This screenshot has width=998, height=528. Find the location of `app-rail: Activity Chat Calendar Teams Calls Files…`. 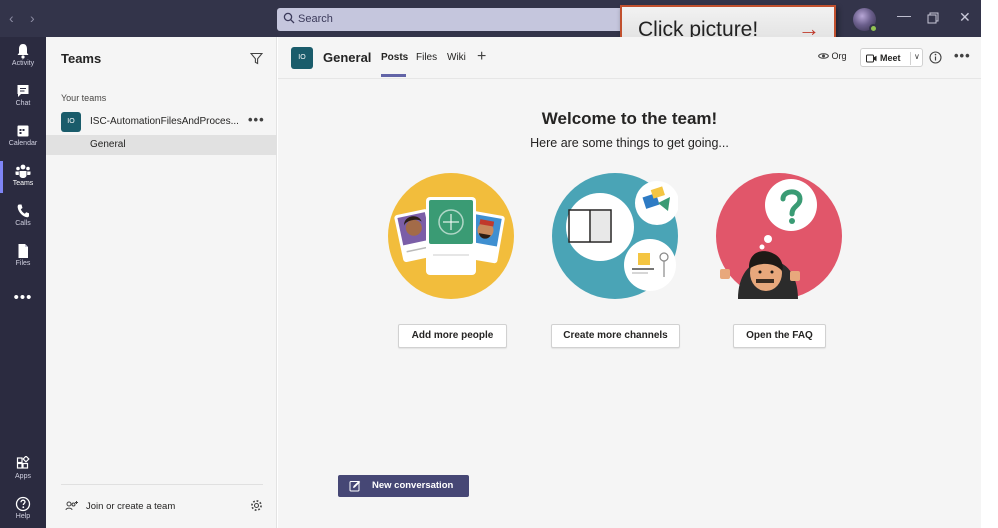

app-rail: Activity Chat Calendar Teams Calls Files… is located at coordinates (23, 282).